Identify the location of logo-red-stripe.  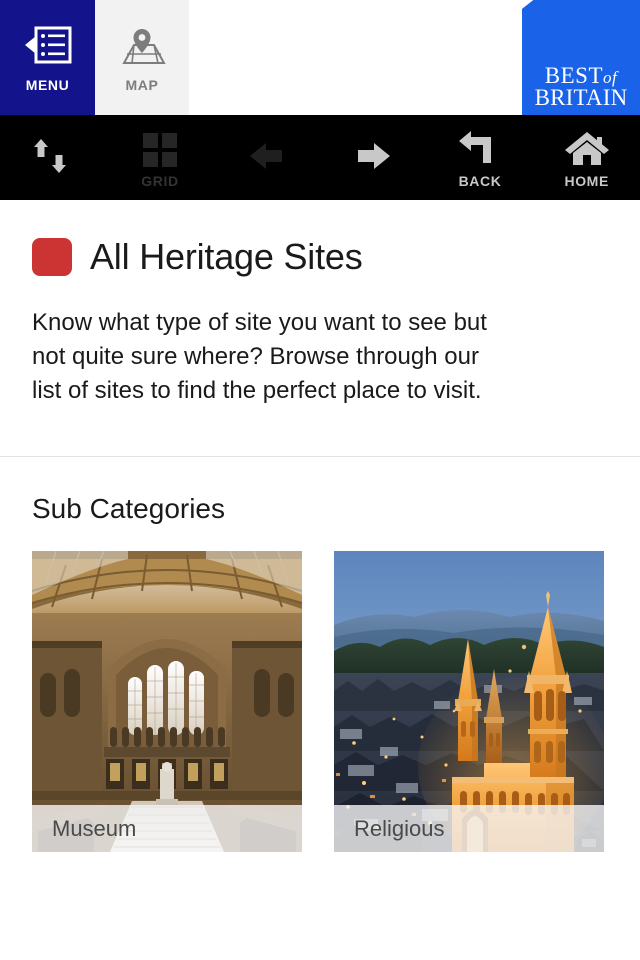
(581, 19).